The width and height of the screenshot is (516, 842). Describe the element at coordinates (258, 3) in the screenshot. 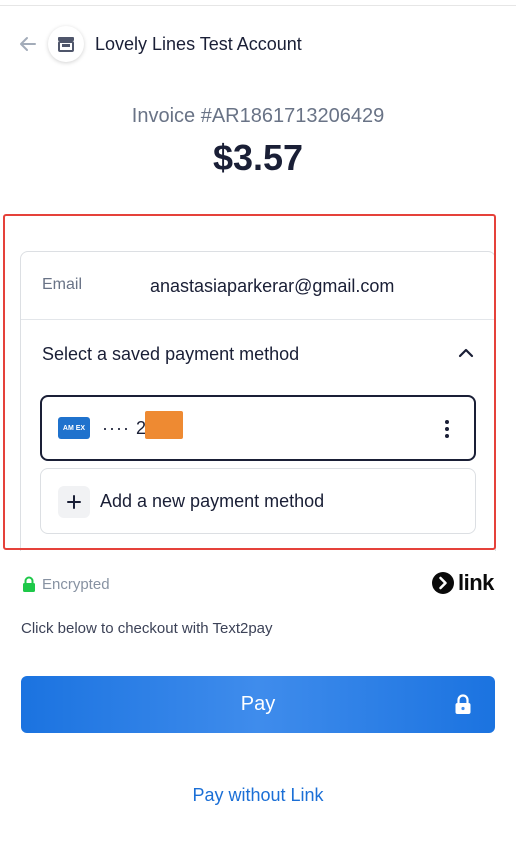

I see `top-divider` at that location.